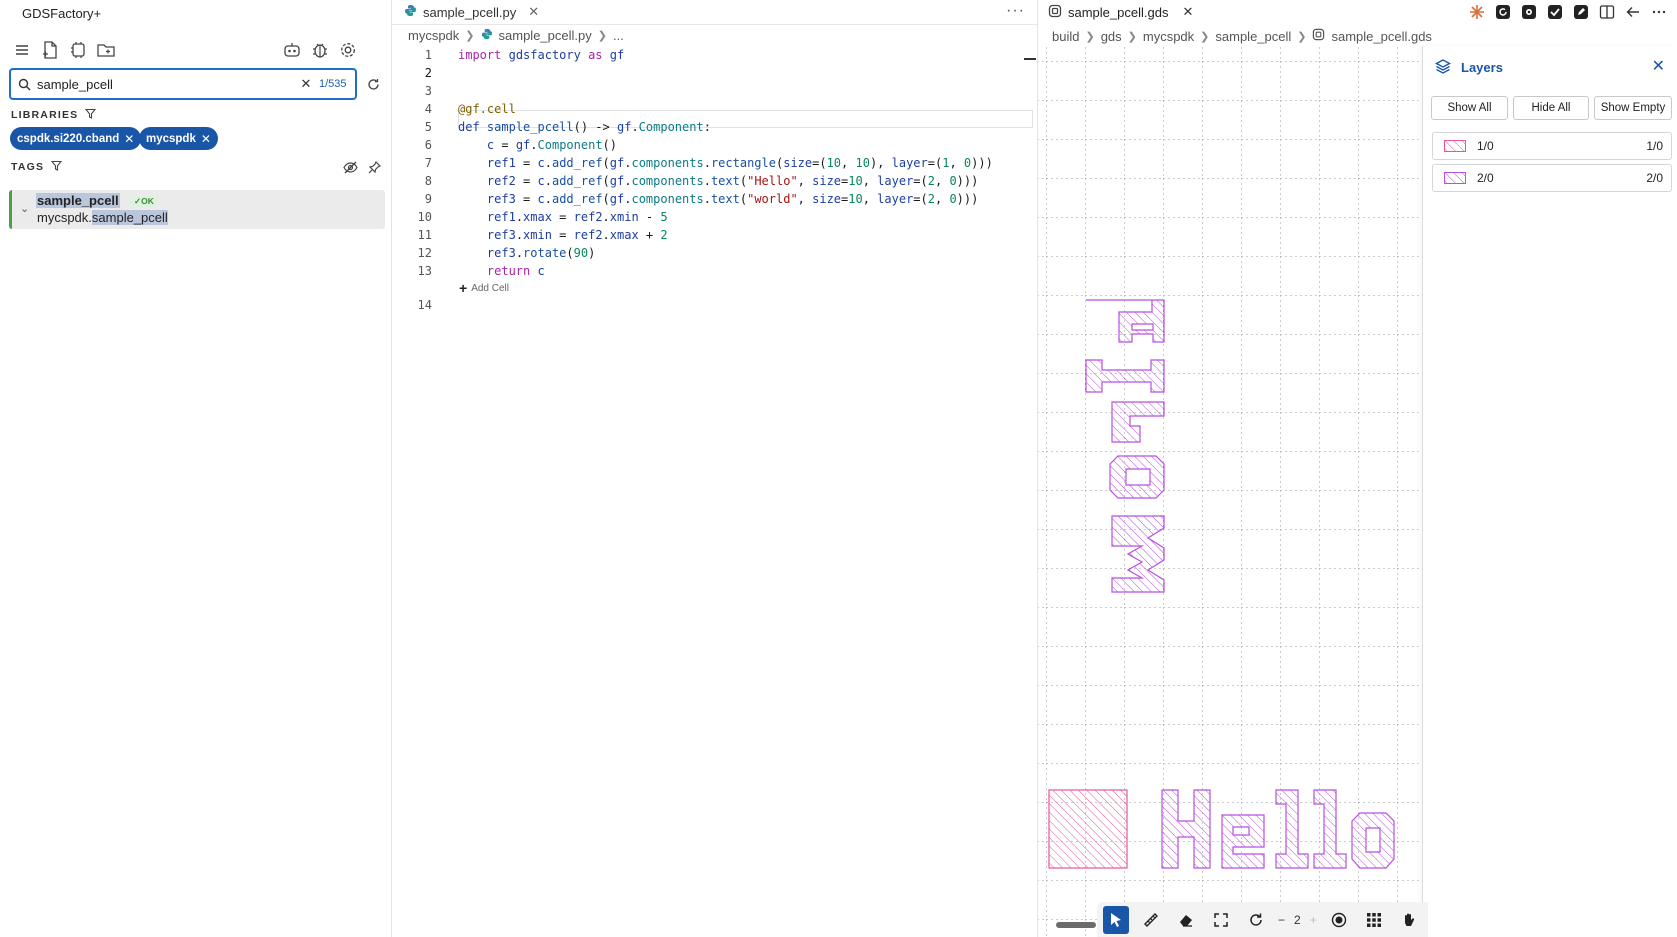 The width and height of the screenshot is (1677, 937). Describe the element at coordinates (1111, 36) in the screenshot. I see `breadcrumb-item: gds` at that location.